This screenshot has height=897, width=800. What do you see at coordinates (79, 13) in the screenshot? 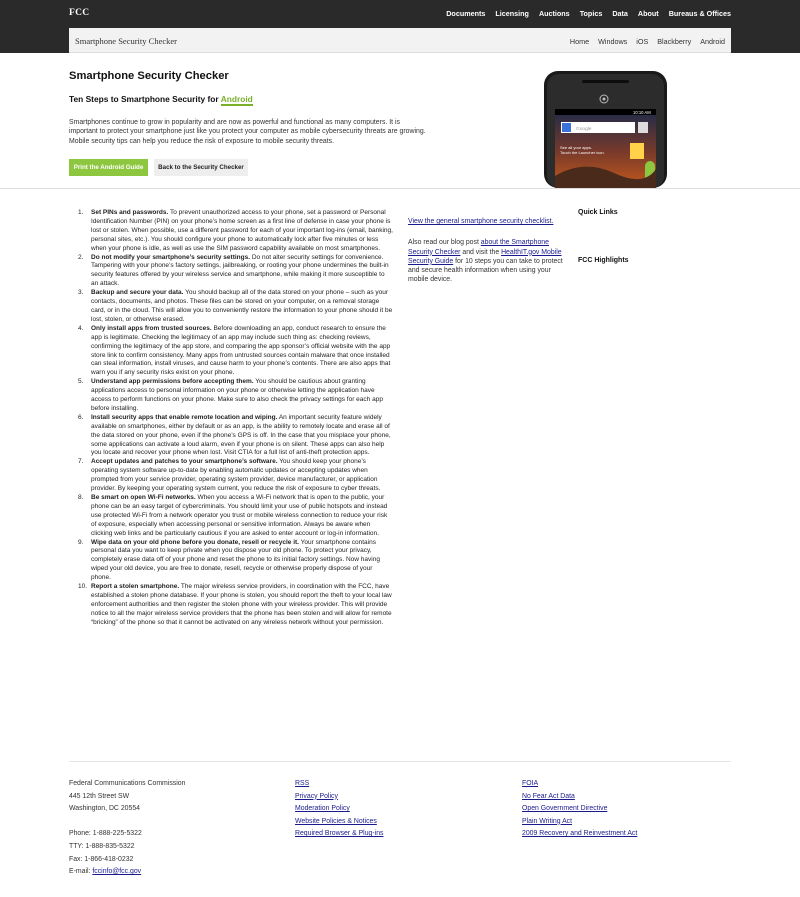
I see `fcc-logo: FCC` at bounding box center [79, 13].